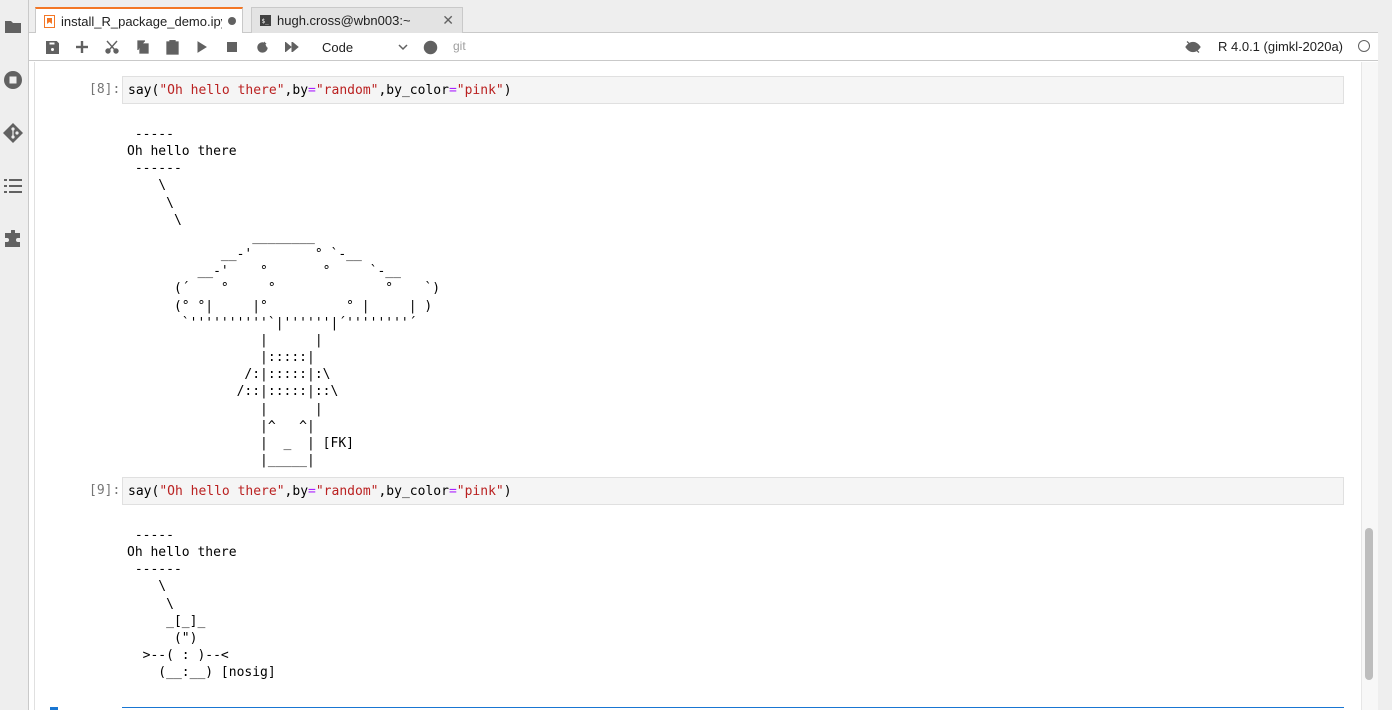 This screenshot has width=1392, height=710. I want to click on unsaved-indicator-icon, so click(232, 21).